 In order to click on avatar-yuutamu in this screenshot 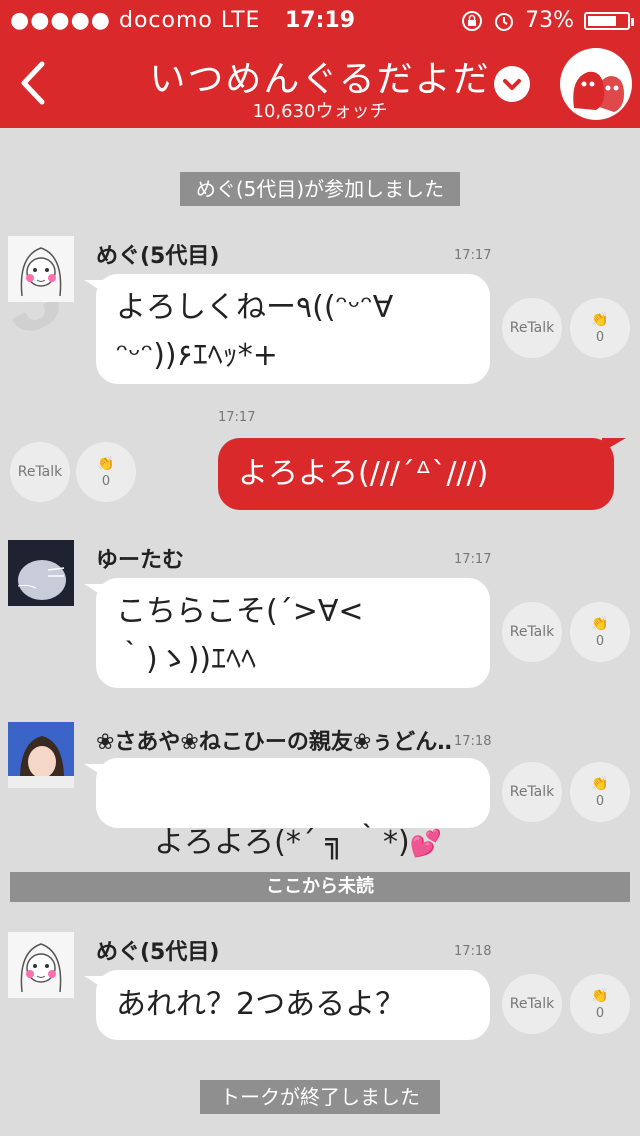, I will do `click(41, 573)`.